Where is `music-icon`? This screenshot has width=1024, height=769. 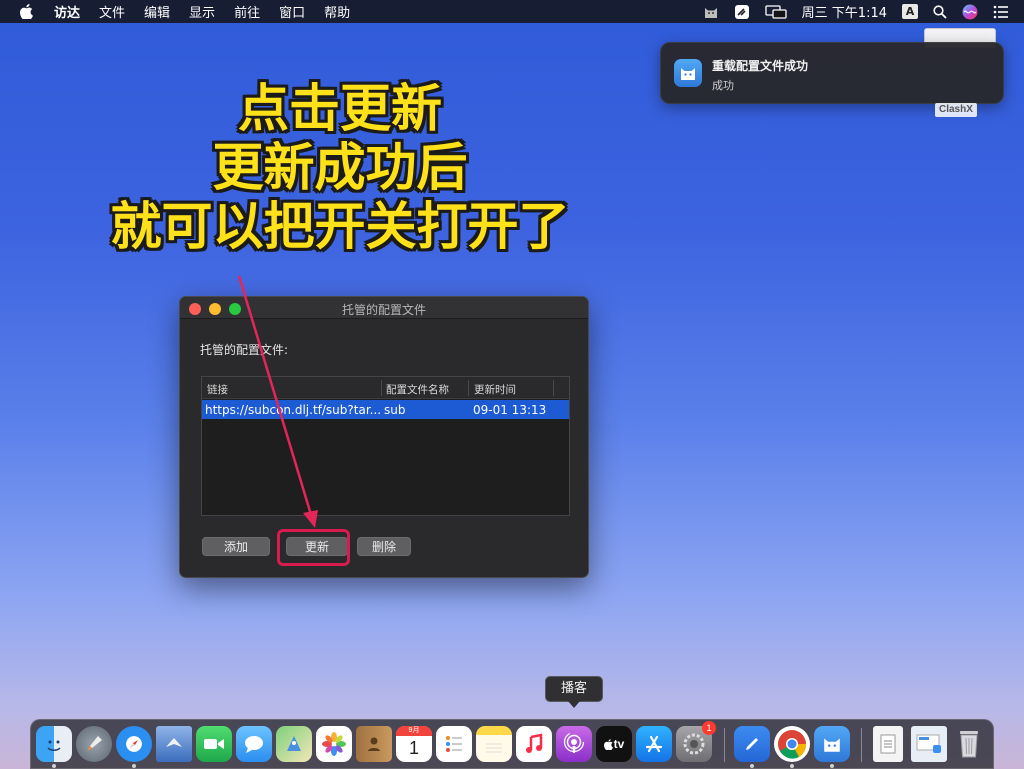 music-icon is located at coordinates (534, 744).